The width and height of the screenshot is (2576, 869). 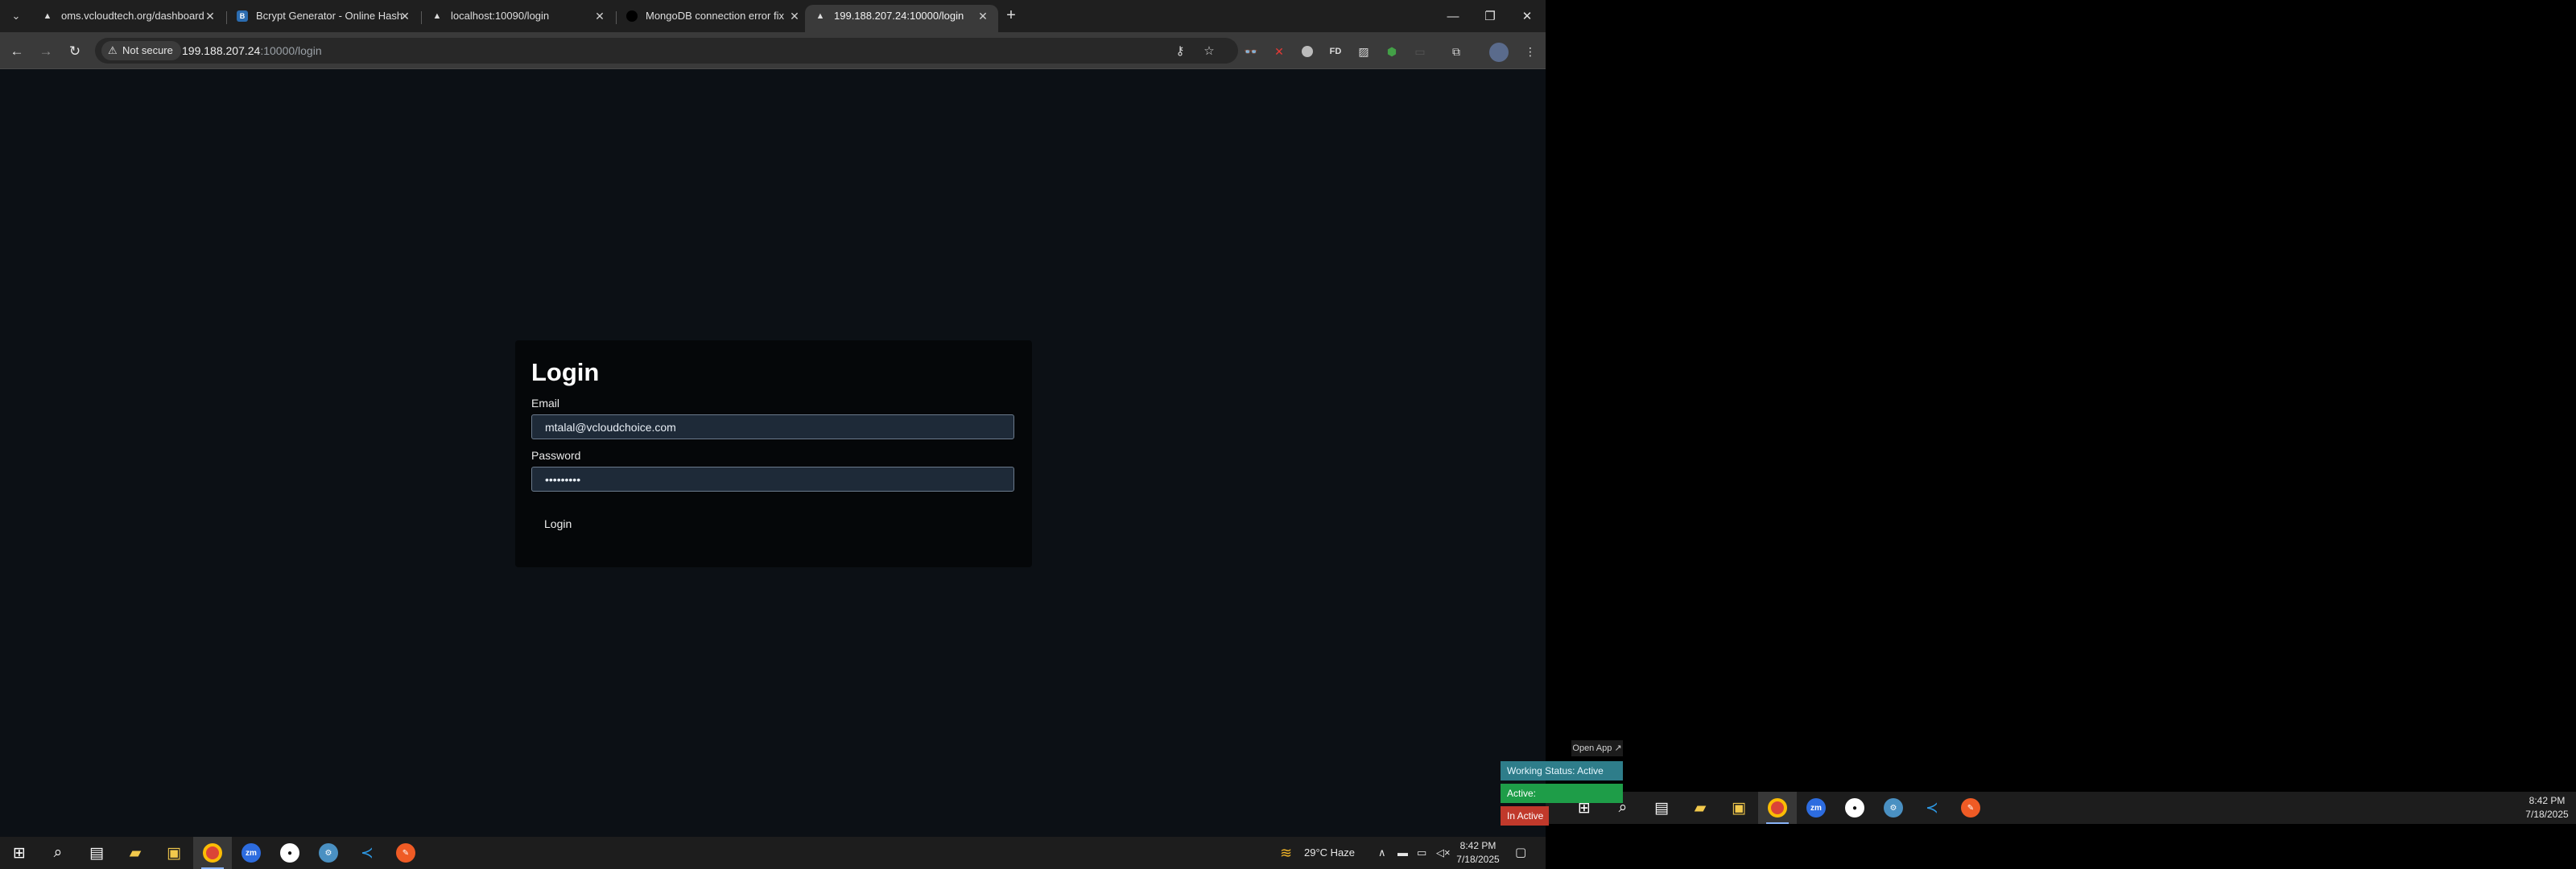 I want to click on tab-oms-dashboard: ▲ oms.vcloudtech.org/dashboard ✕, so click(x=128, y=18).